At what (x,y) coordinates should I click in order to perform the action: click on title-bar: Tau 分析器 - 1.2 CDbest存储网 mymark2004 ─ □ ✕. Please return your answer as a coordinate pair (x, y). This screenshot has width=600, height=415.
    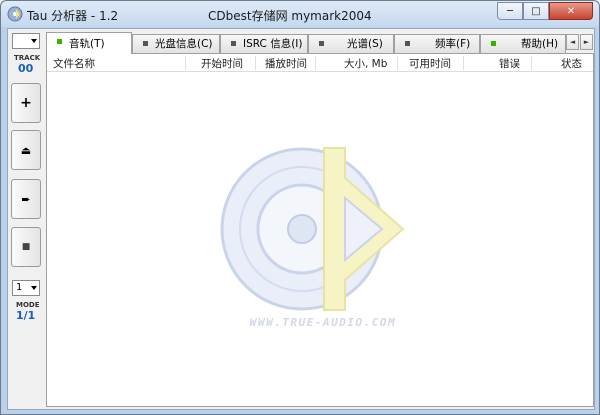
    Looking at the image, I should click on (300, 14).